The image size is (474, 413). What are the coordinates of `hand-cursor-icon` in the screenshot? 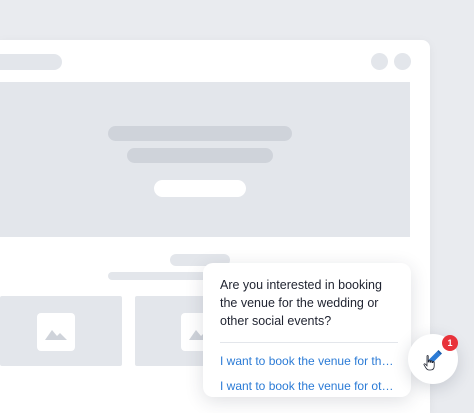 It's located at (429, 363).